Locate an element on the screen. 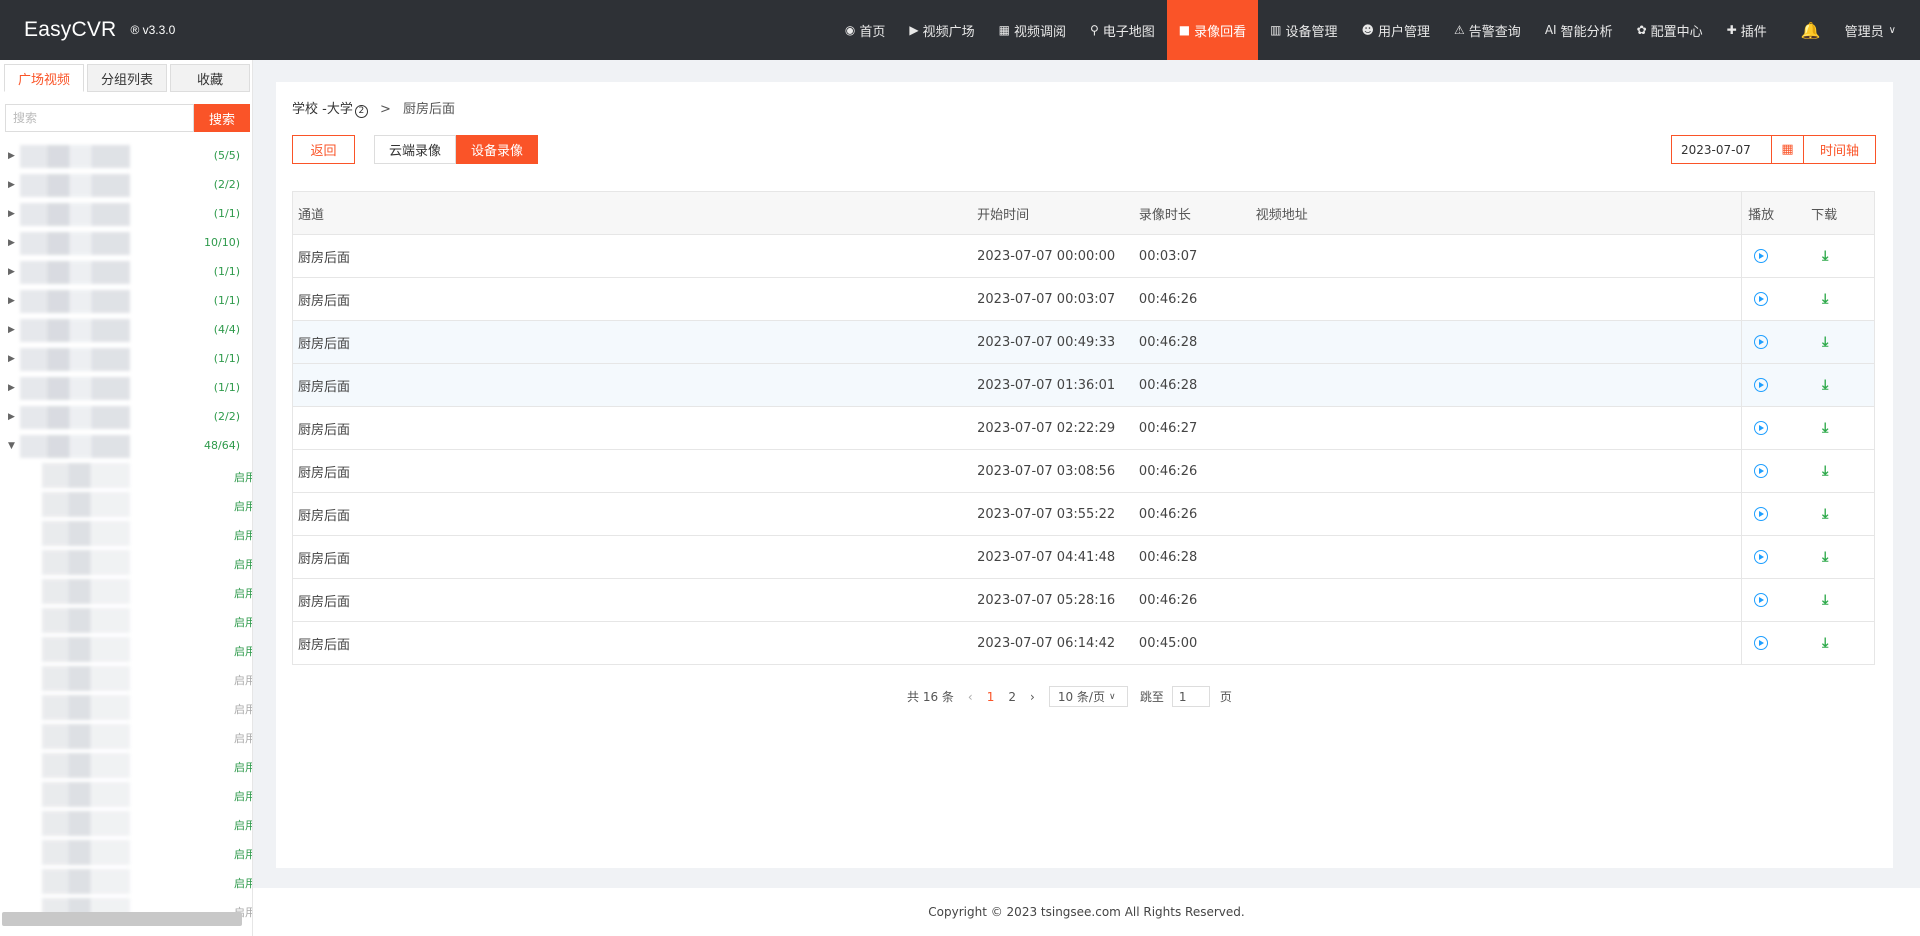  sidebar-scrollbar is located at coordinates (122, 919).